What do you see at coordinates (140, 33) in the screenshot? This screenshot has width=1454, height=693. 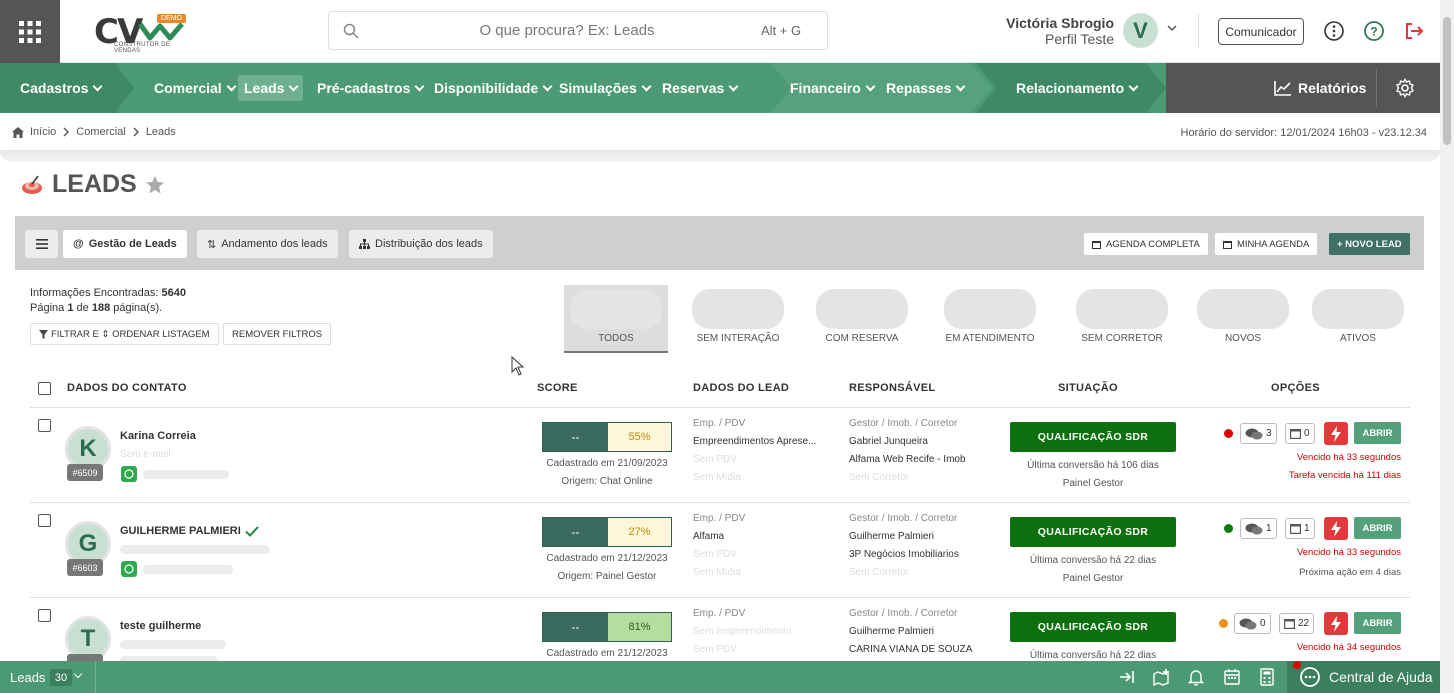 I see `app-logo: CV DEMO CONSTRUTOR DE VENDAS` at bounding box center [140, 33].